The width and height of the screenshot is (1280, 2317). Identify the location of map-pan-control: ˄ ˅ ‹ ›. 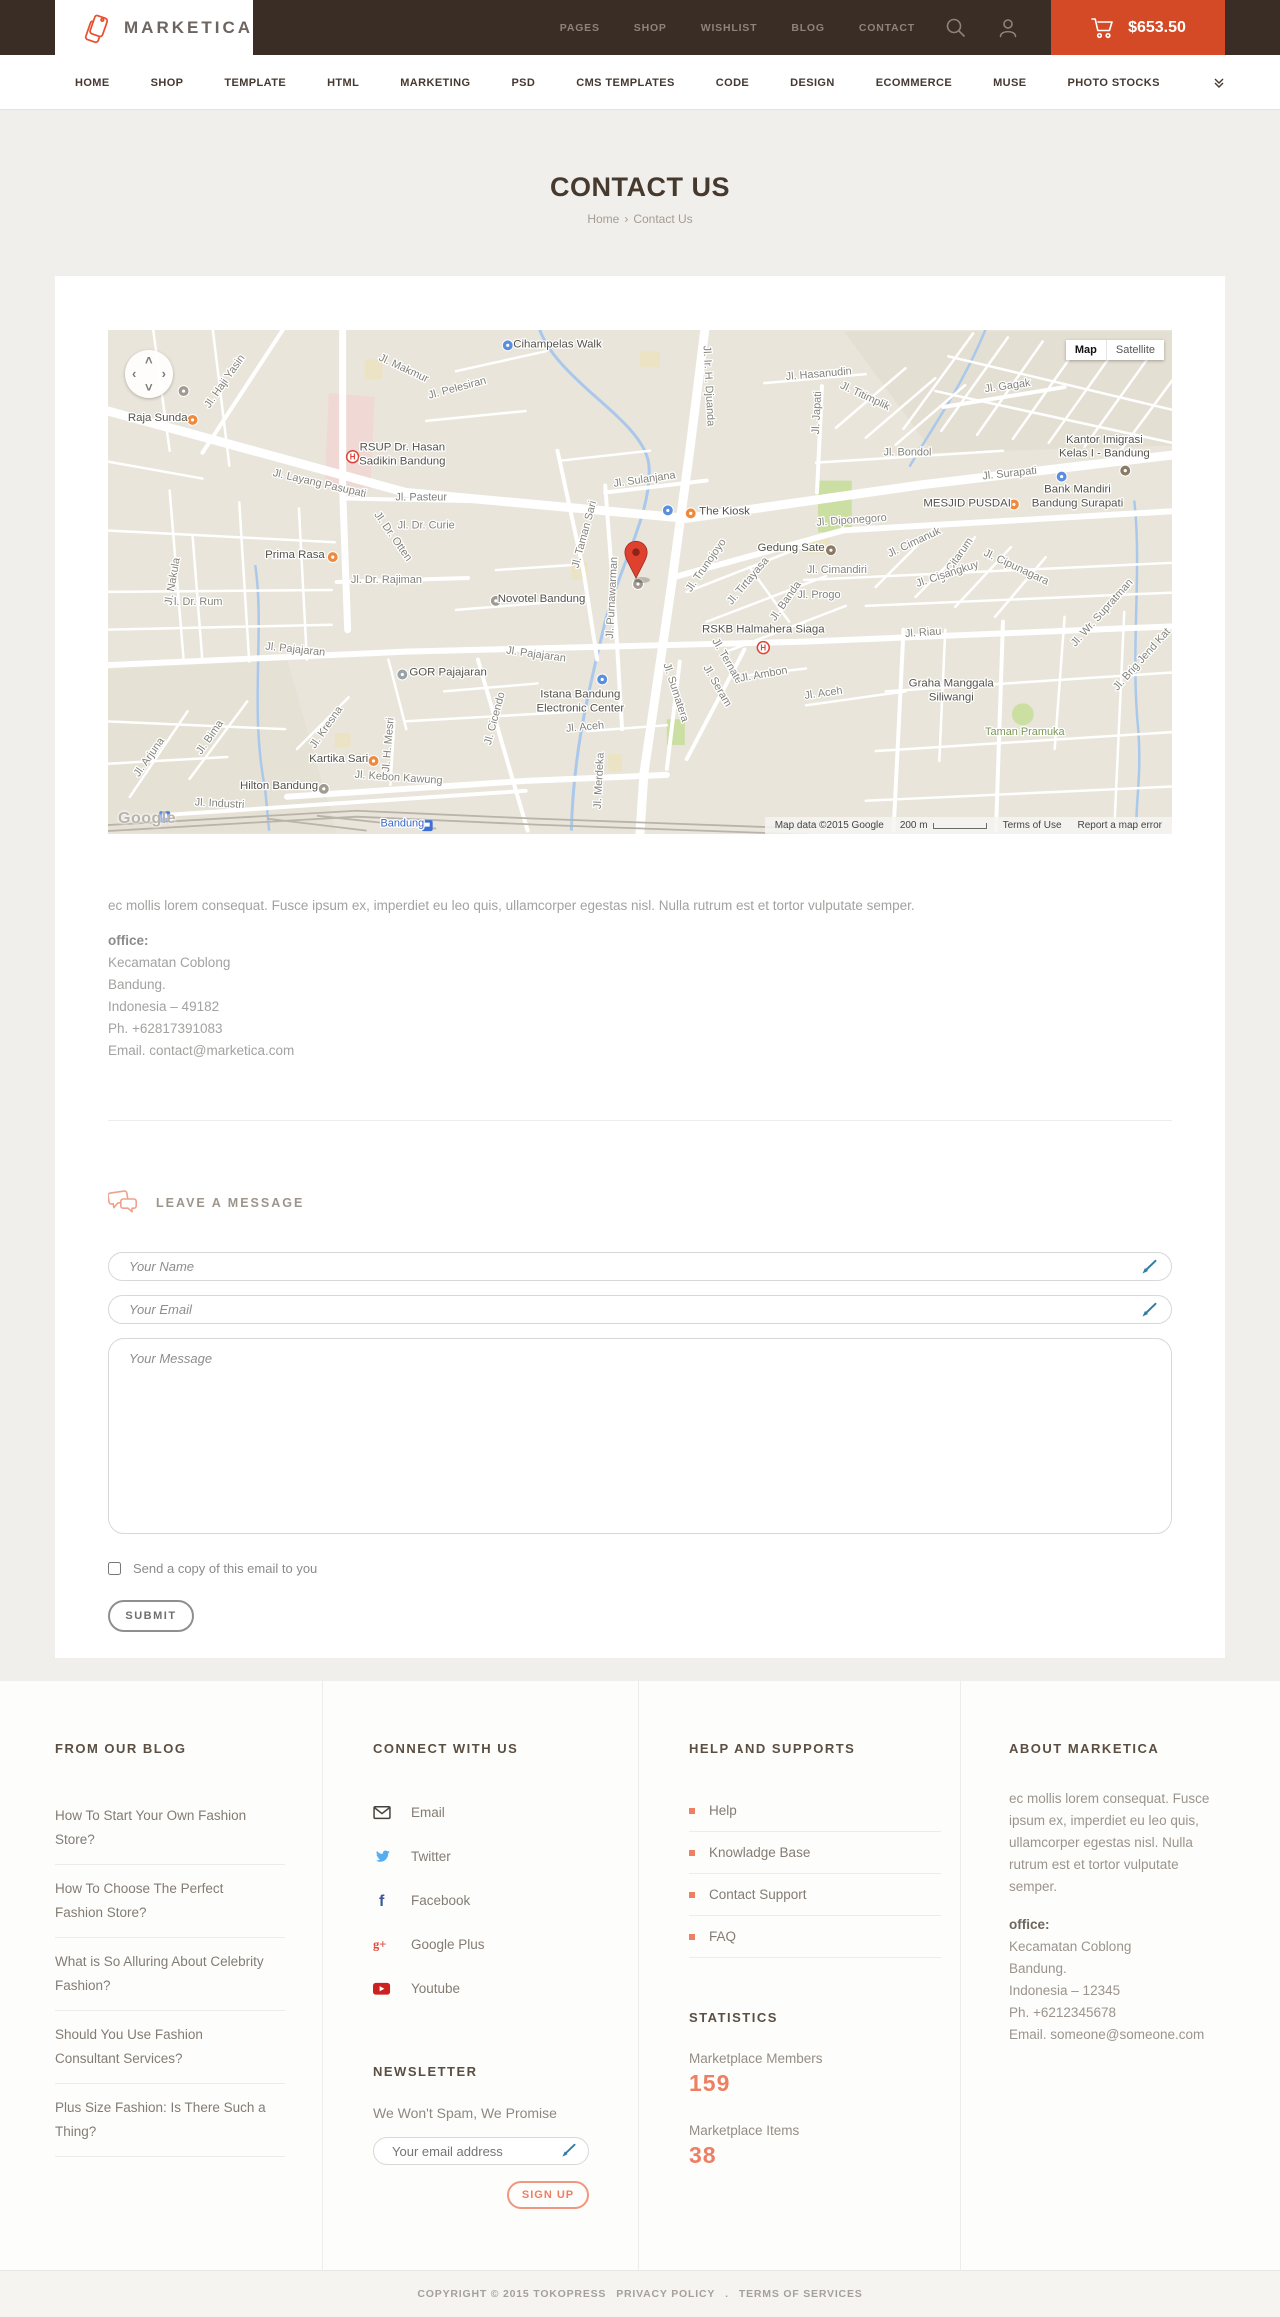
(149, 374).